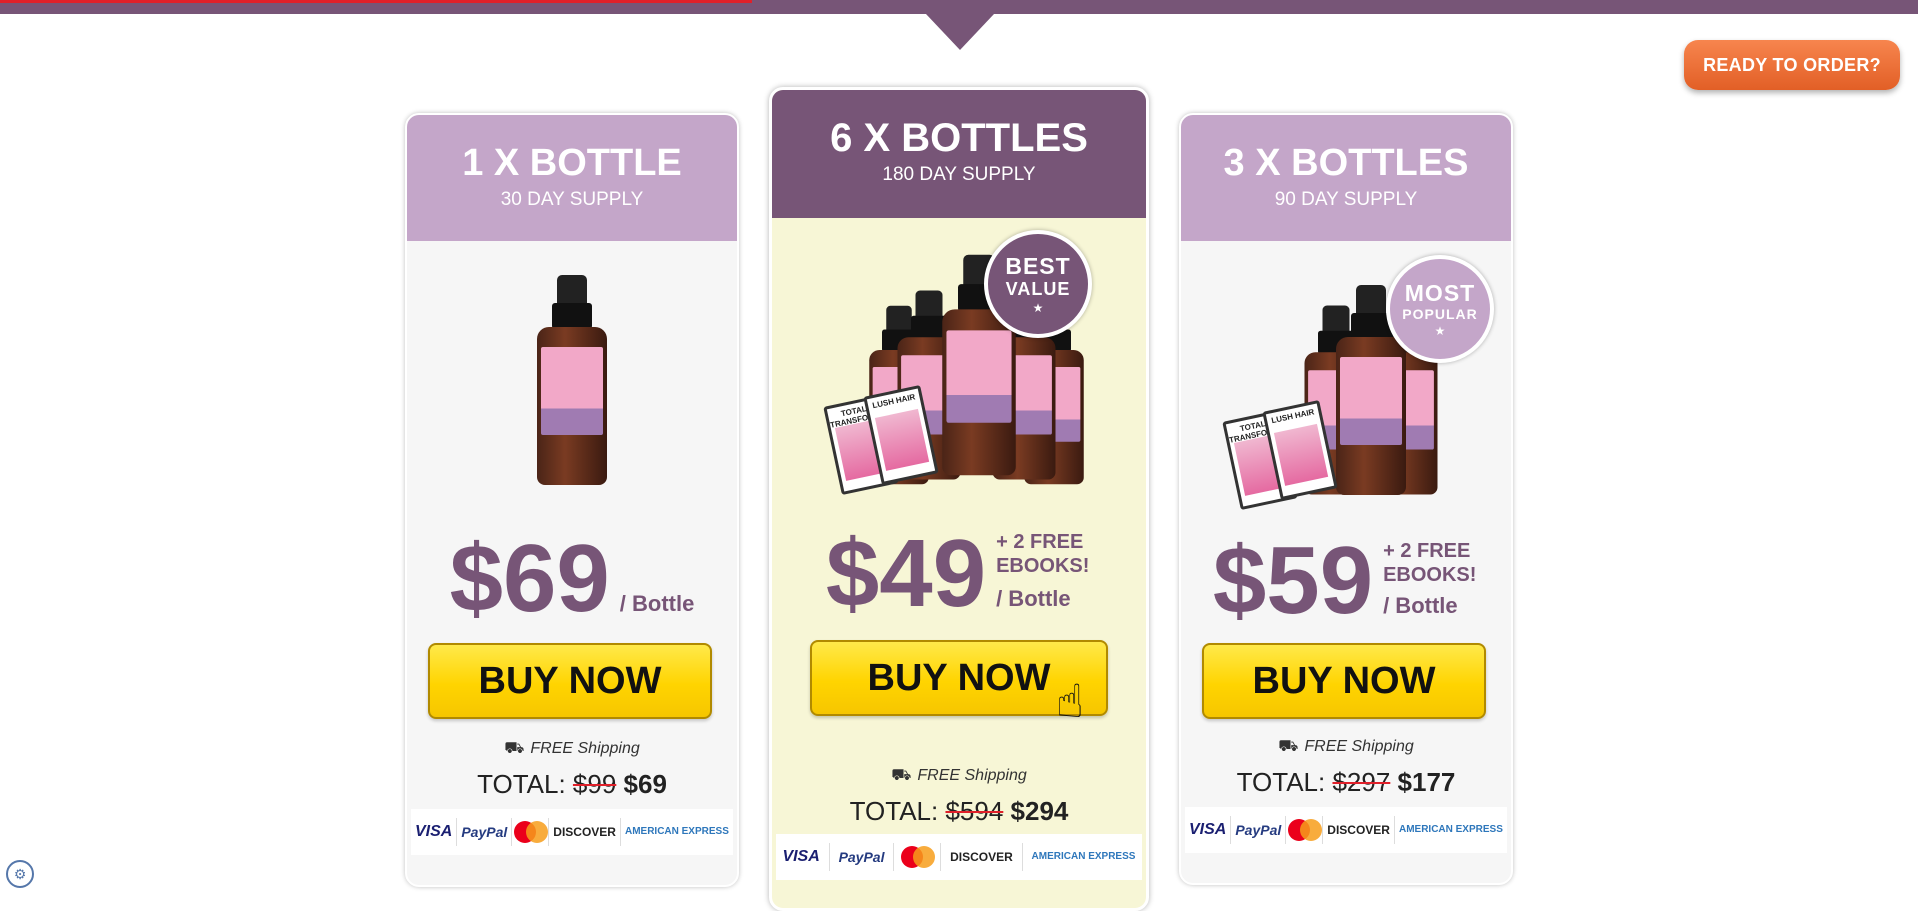 This screenshot has height=911, width=1918. Describe the element at coordinates (974, 811) in the screenshot. I see `old-total: $594` at that location.